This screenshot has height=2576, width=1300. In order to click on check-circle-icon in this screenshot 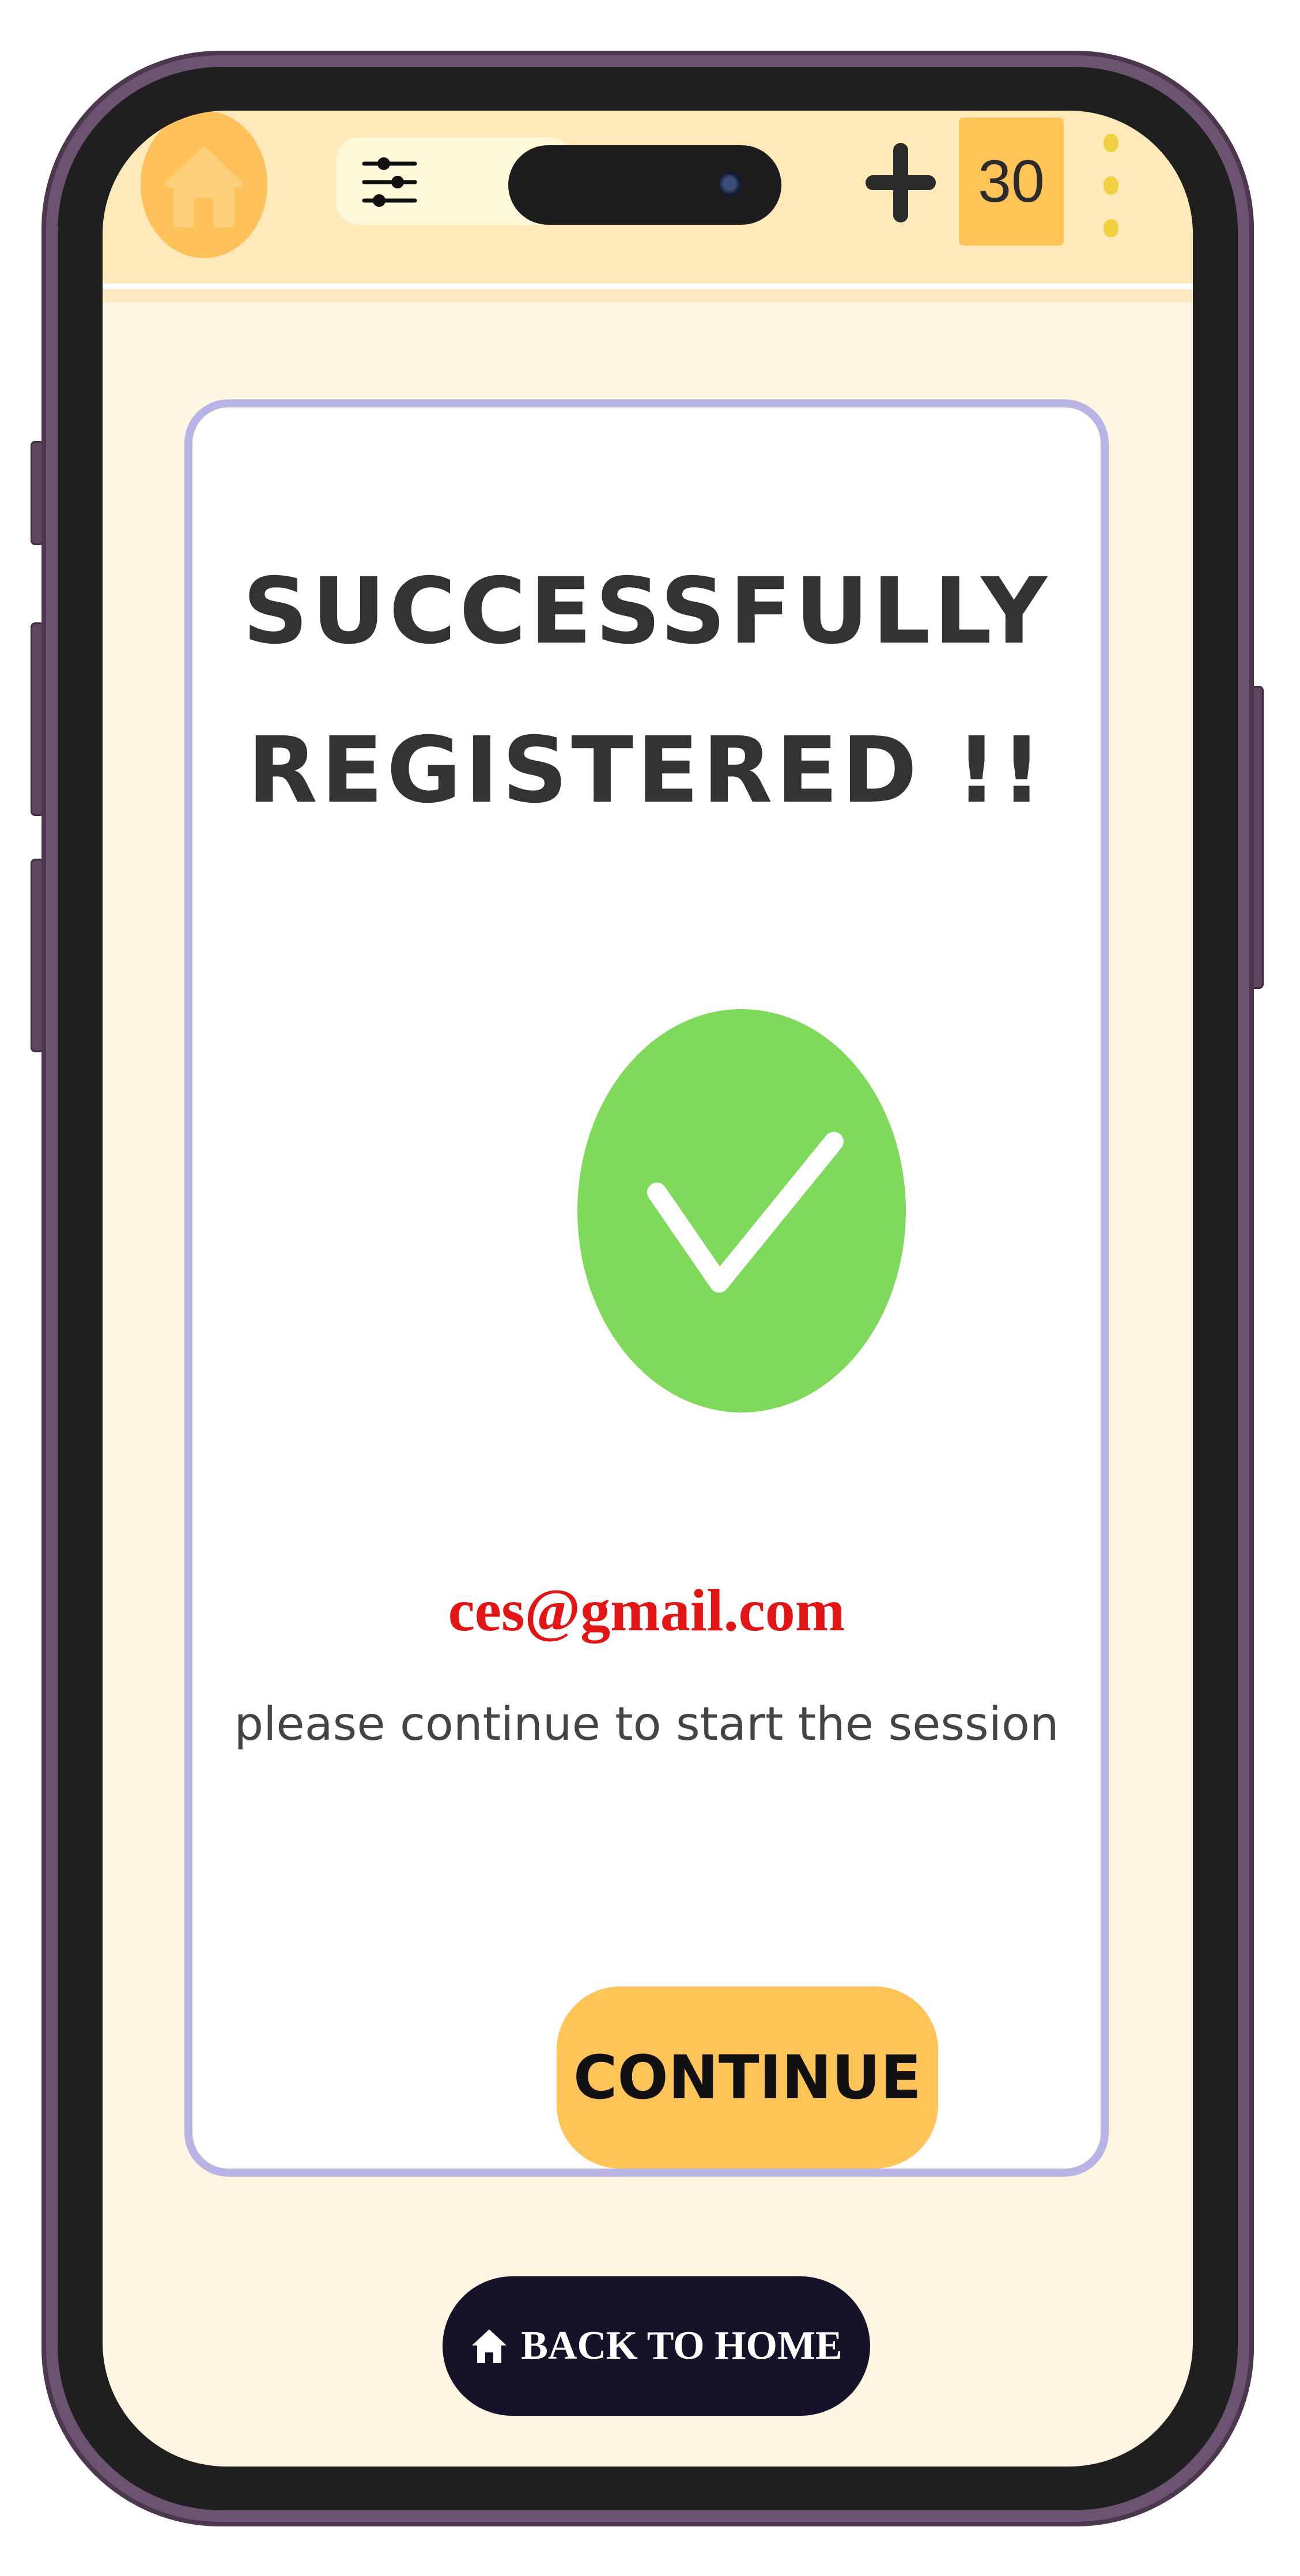, I will do `click(741, 1210)`.